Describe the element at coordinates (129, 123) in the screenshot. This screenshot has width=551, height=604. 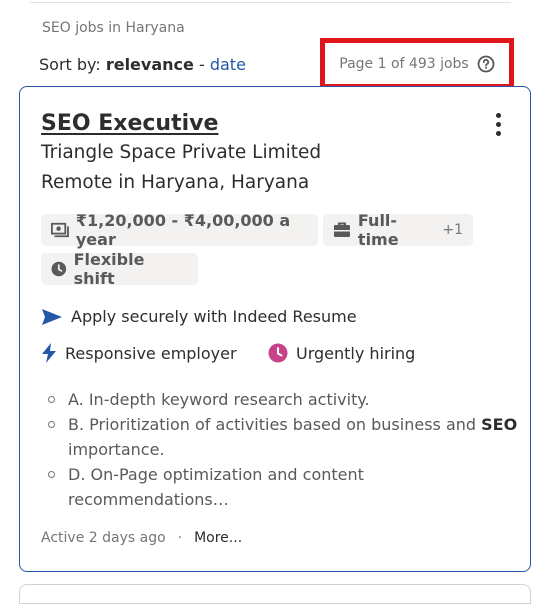
I see `job-title-link: SEO Executive` at that location.